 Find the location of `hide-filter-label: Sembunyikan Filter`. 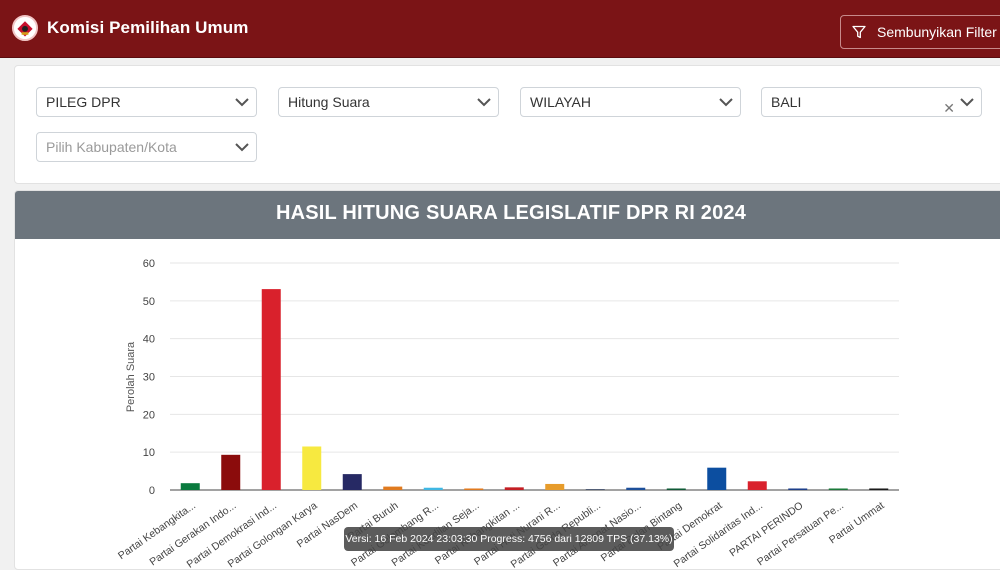

hide-filter-label: Sembunyikan Filter is located at coordinates (937, 32).